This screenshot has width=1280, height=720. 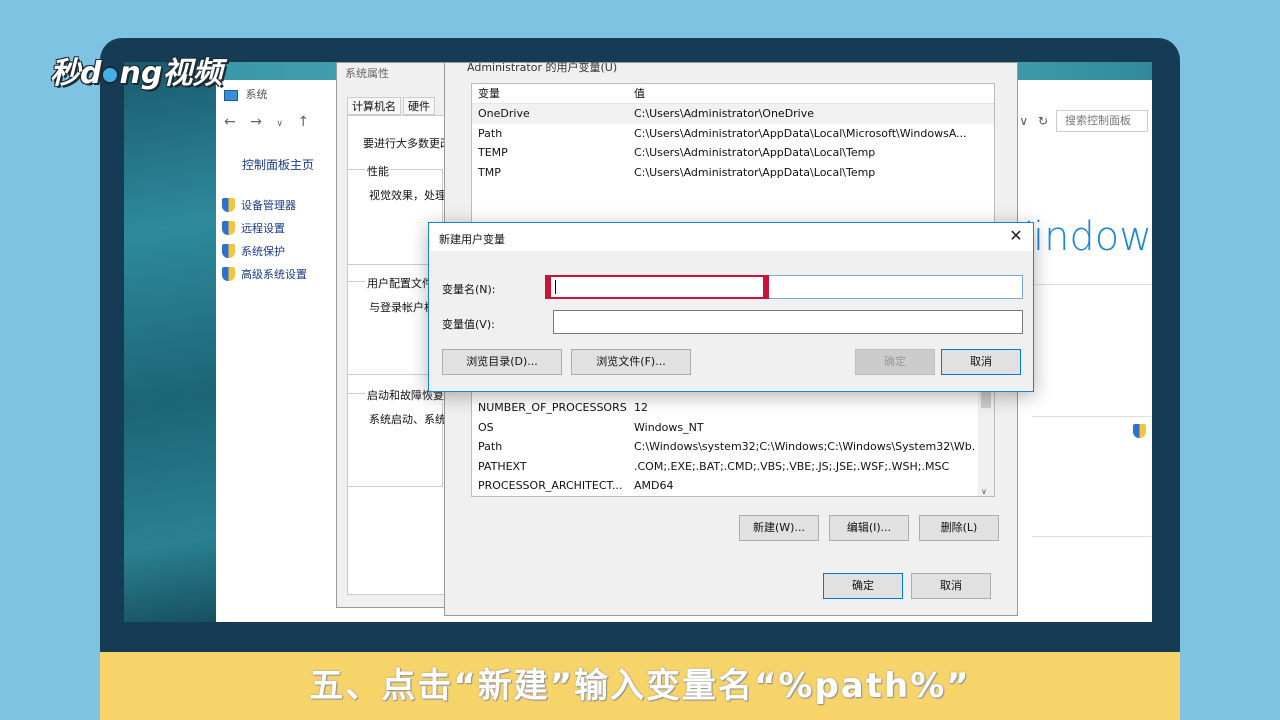 I want to click on task-link-advanced-settings: 高级系统设置, so click(x=268, y=273).